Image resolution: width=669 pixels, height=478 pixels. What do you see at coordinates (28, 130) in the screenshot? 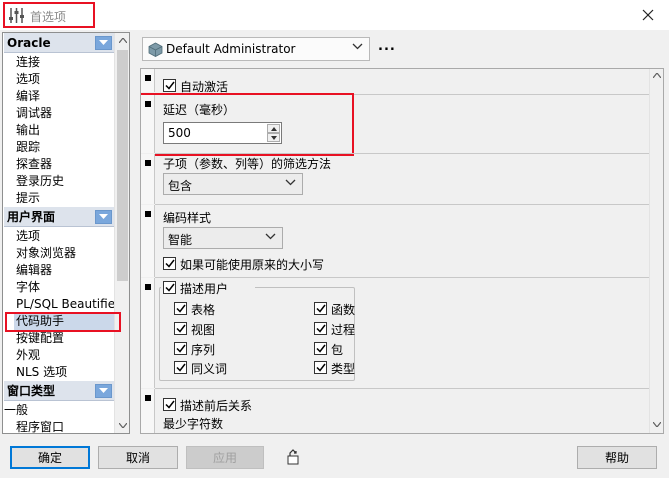
I see `nav-item-output: 输出` at bounding box center [28, 130].